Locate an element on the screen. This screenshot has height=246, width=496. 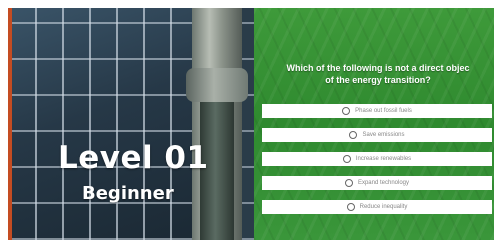
answer-option-label: Expand technology is located at coordinates (383, 183).